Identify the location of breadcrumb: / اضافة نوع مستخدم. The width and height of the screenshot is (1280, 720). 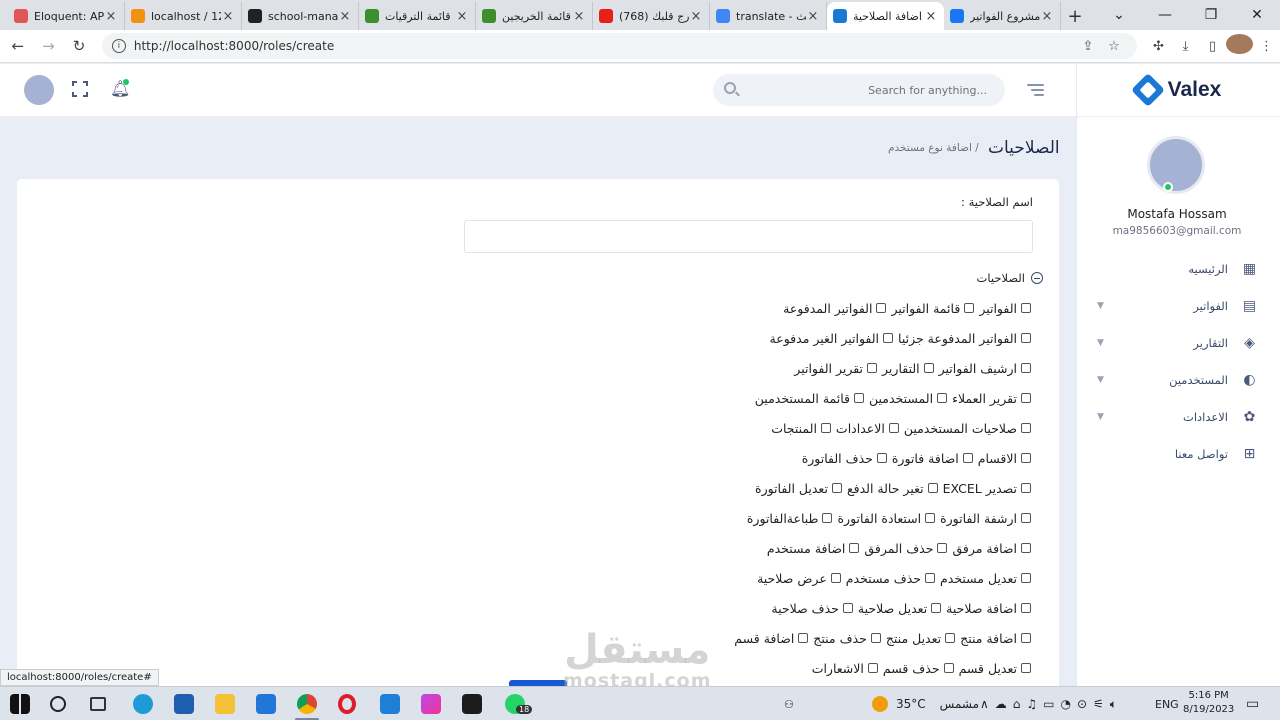
(933, 148).